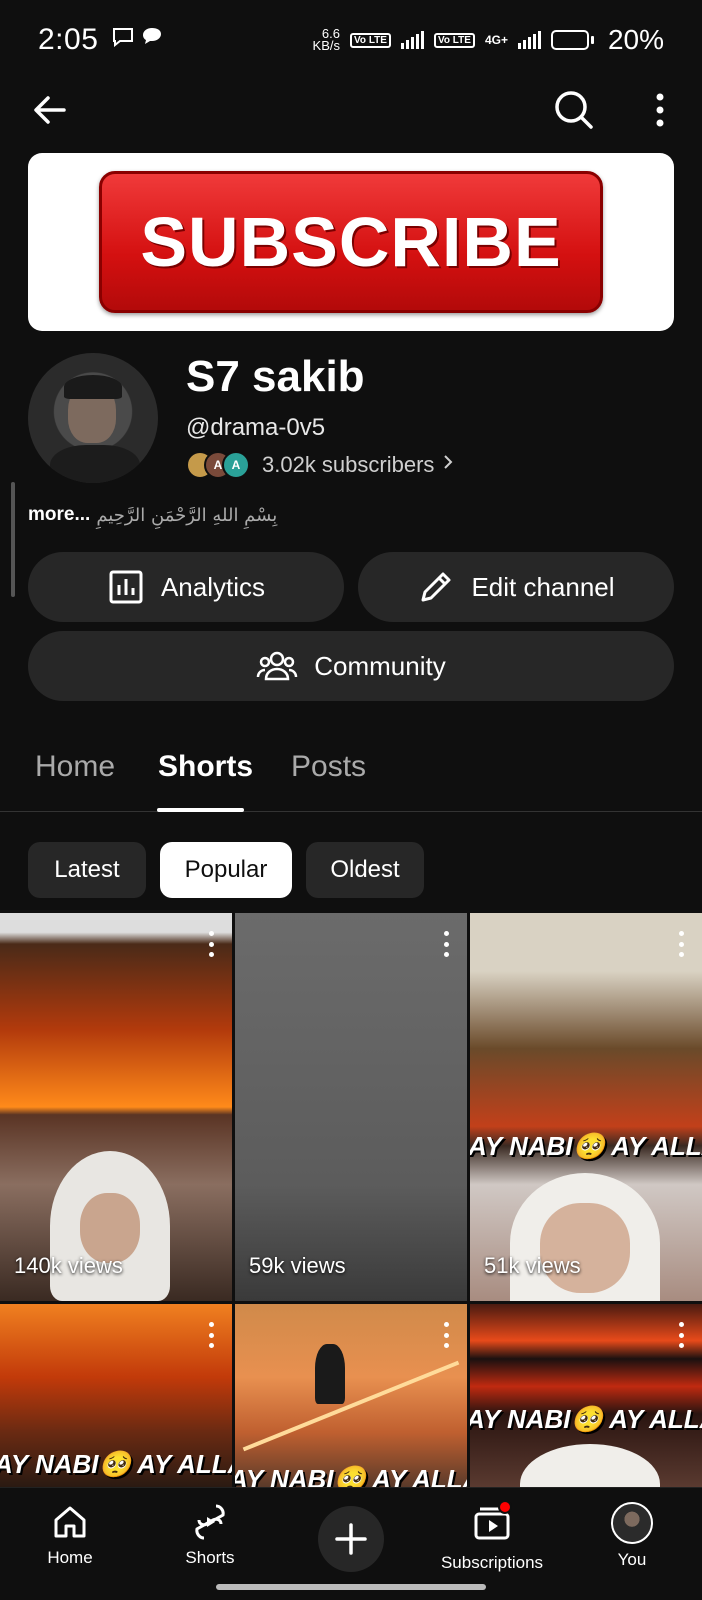  What do you see at coordinates (572, 40) in the screenshot?
I see `battery-icon` at bounding box center [572, 40].